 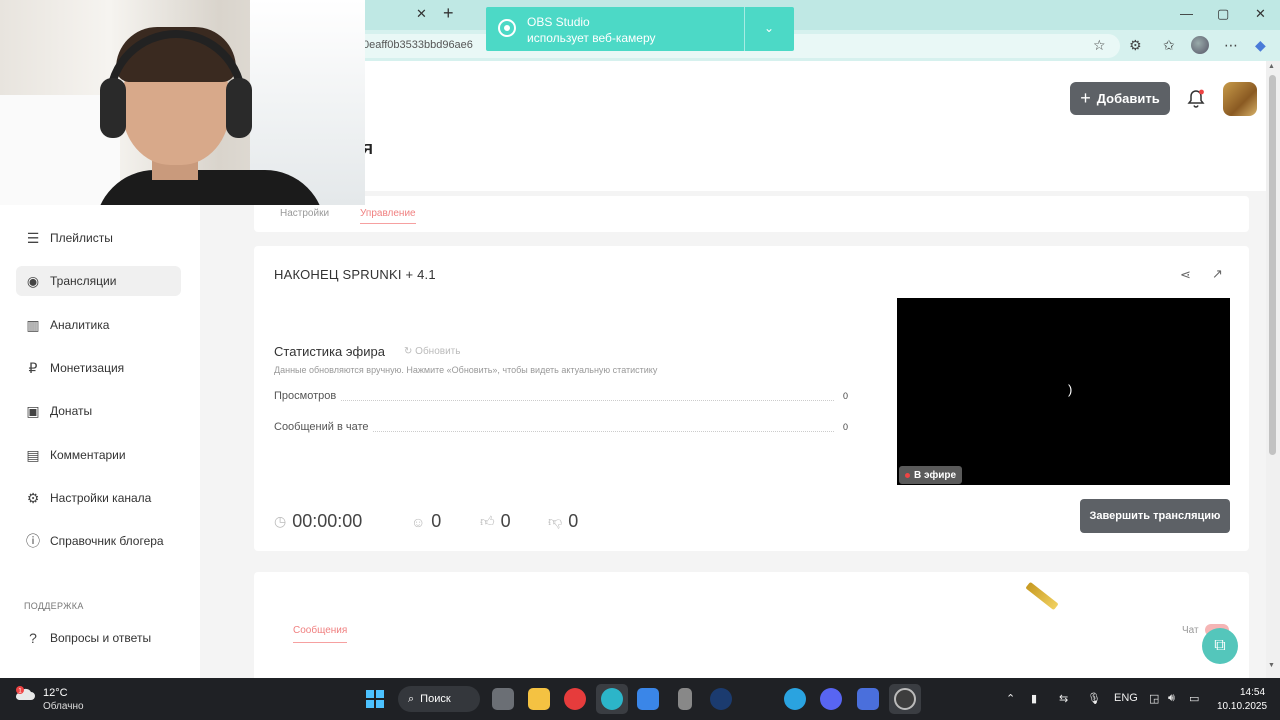 I want to click on discord-icon, so click(x=831, y=699).